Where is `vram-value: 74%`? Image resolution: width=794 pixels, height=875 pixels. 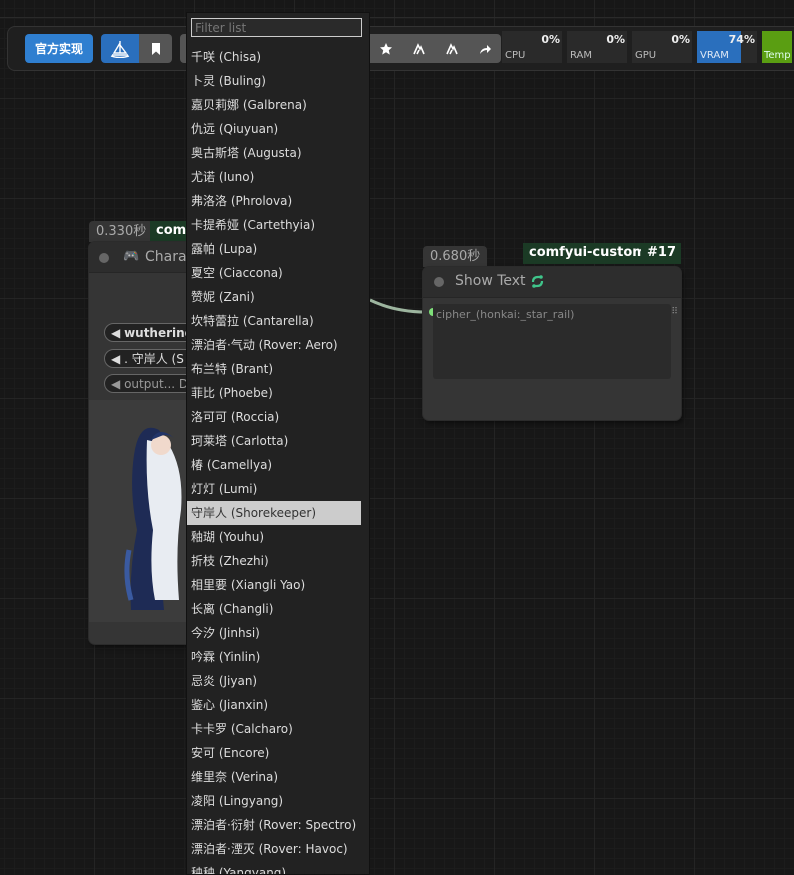
vram-value: 74% is located at coordinates (741, 39).